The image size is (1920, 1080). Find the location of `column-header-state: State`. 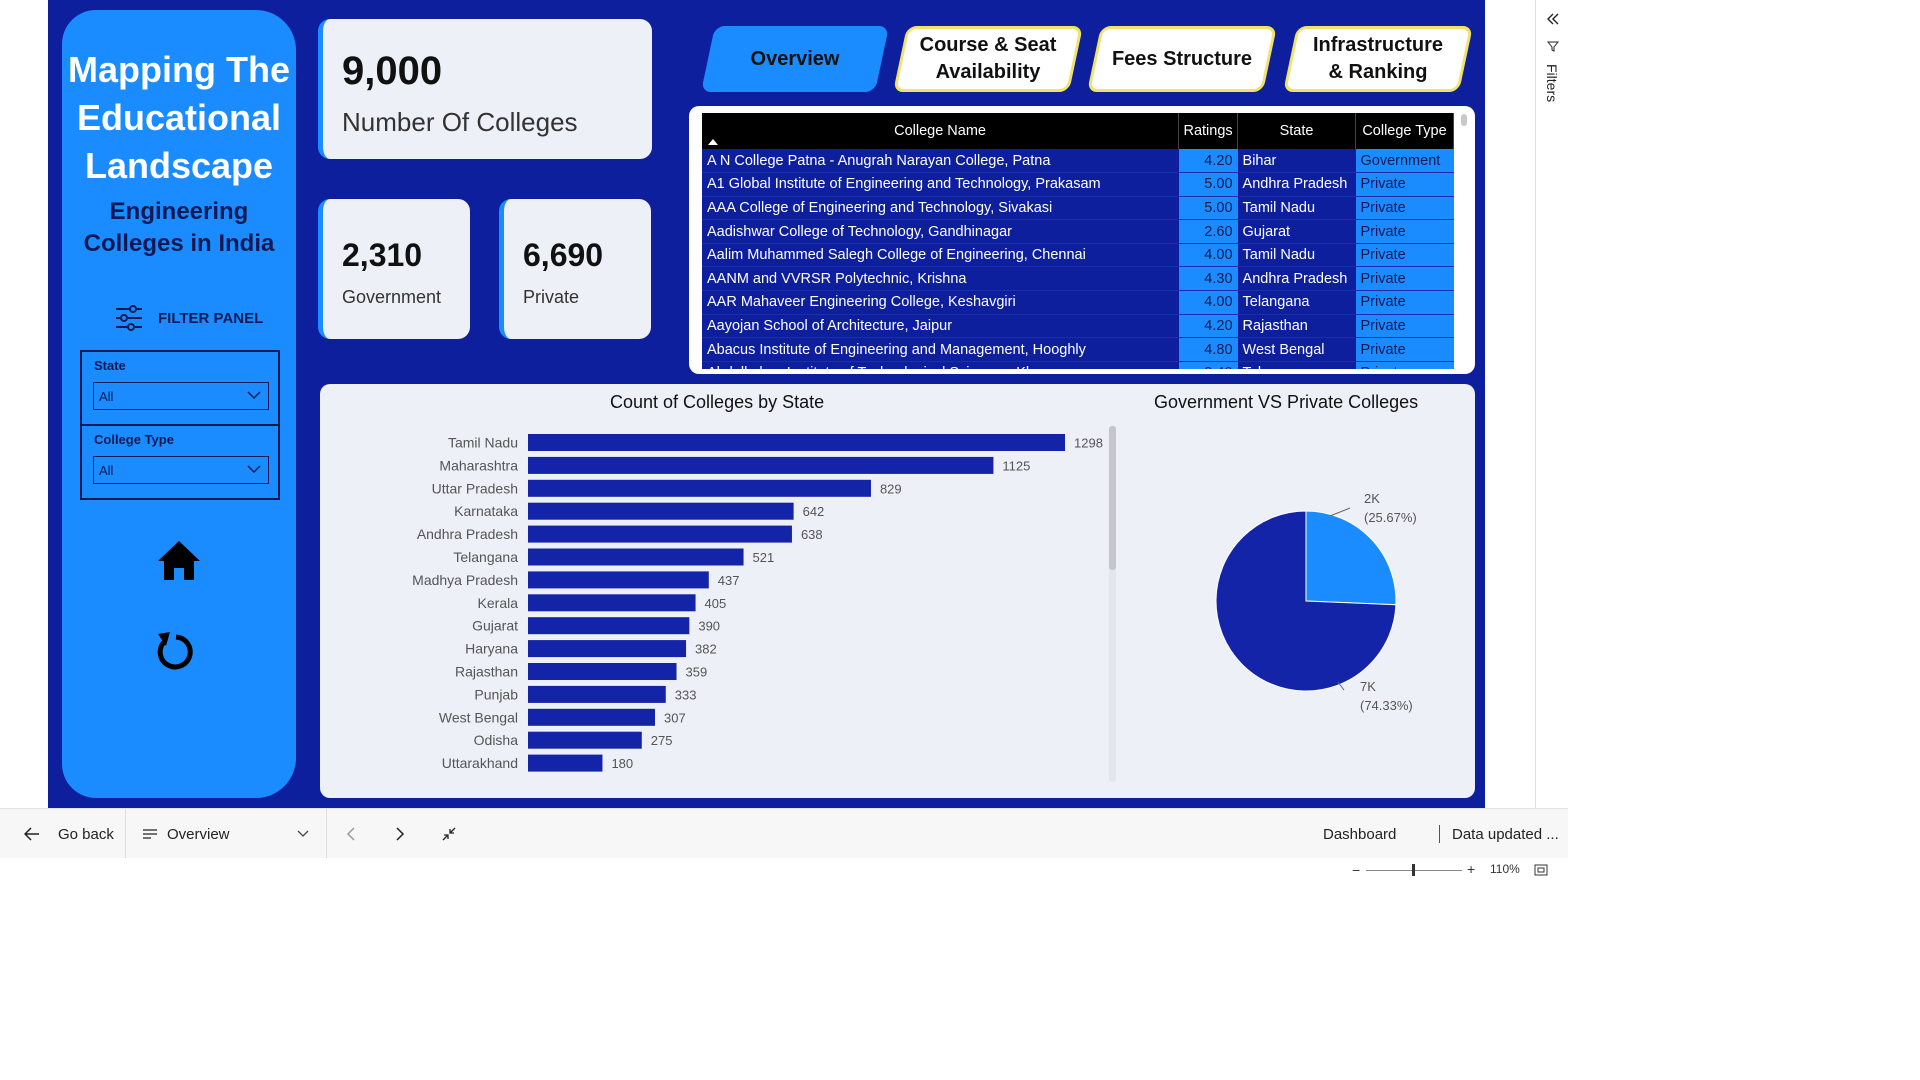

column-header-state: State is located at coordinates (1296, 131).